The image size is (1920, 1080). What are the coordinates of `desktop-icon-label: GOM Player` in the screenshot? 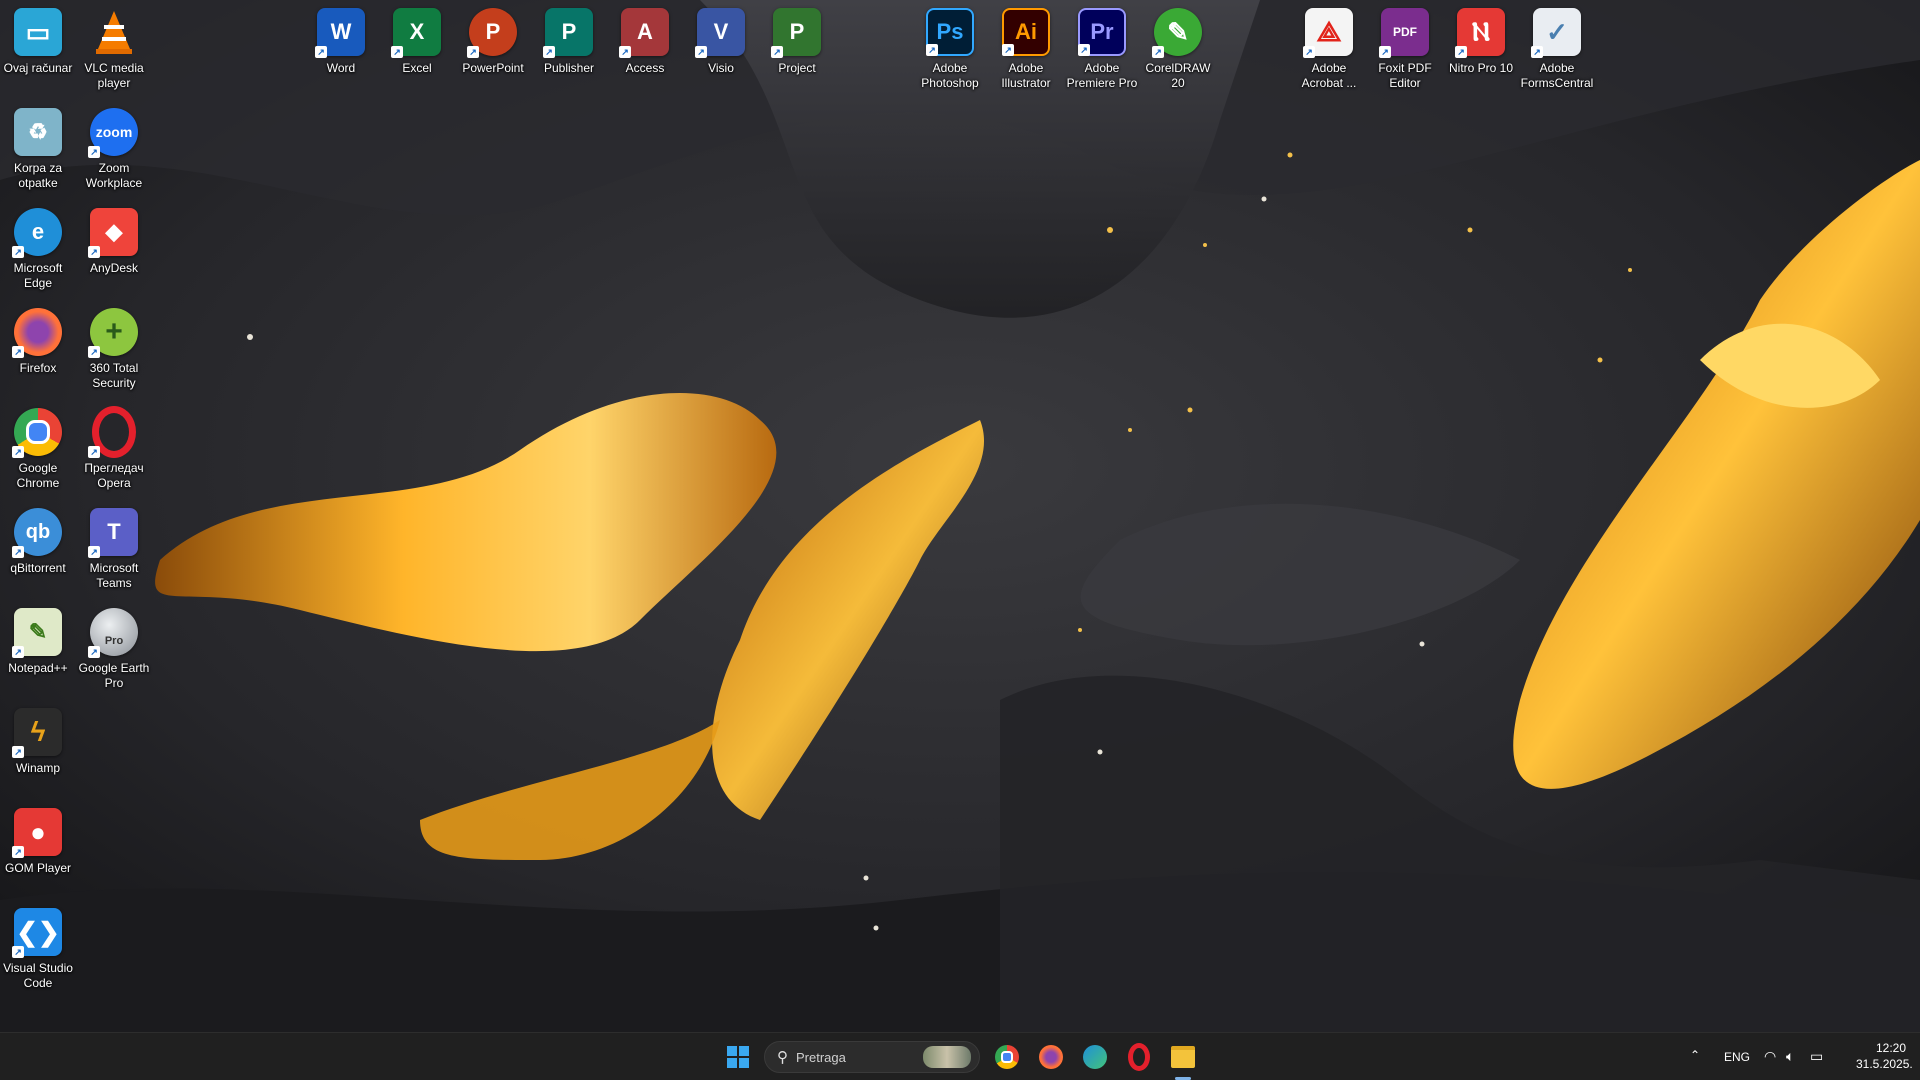 It's located at (37, 868).